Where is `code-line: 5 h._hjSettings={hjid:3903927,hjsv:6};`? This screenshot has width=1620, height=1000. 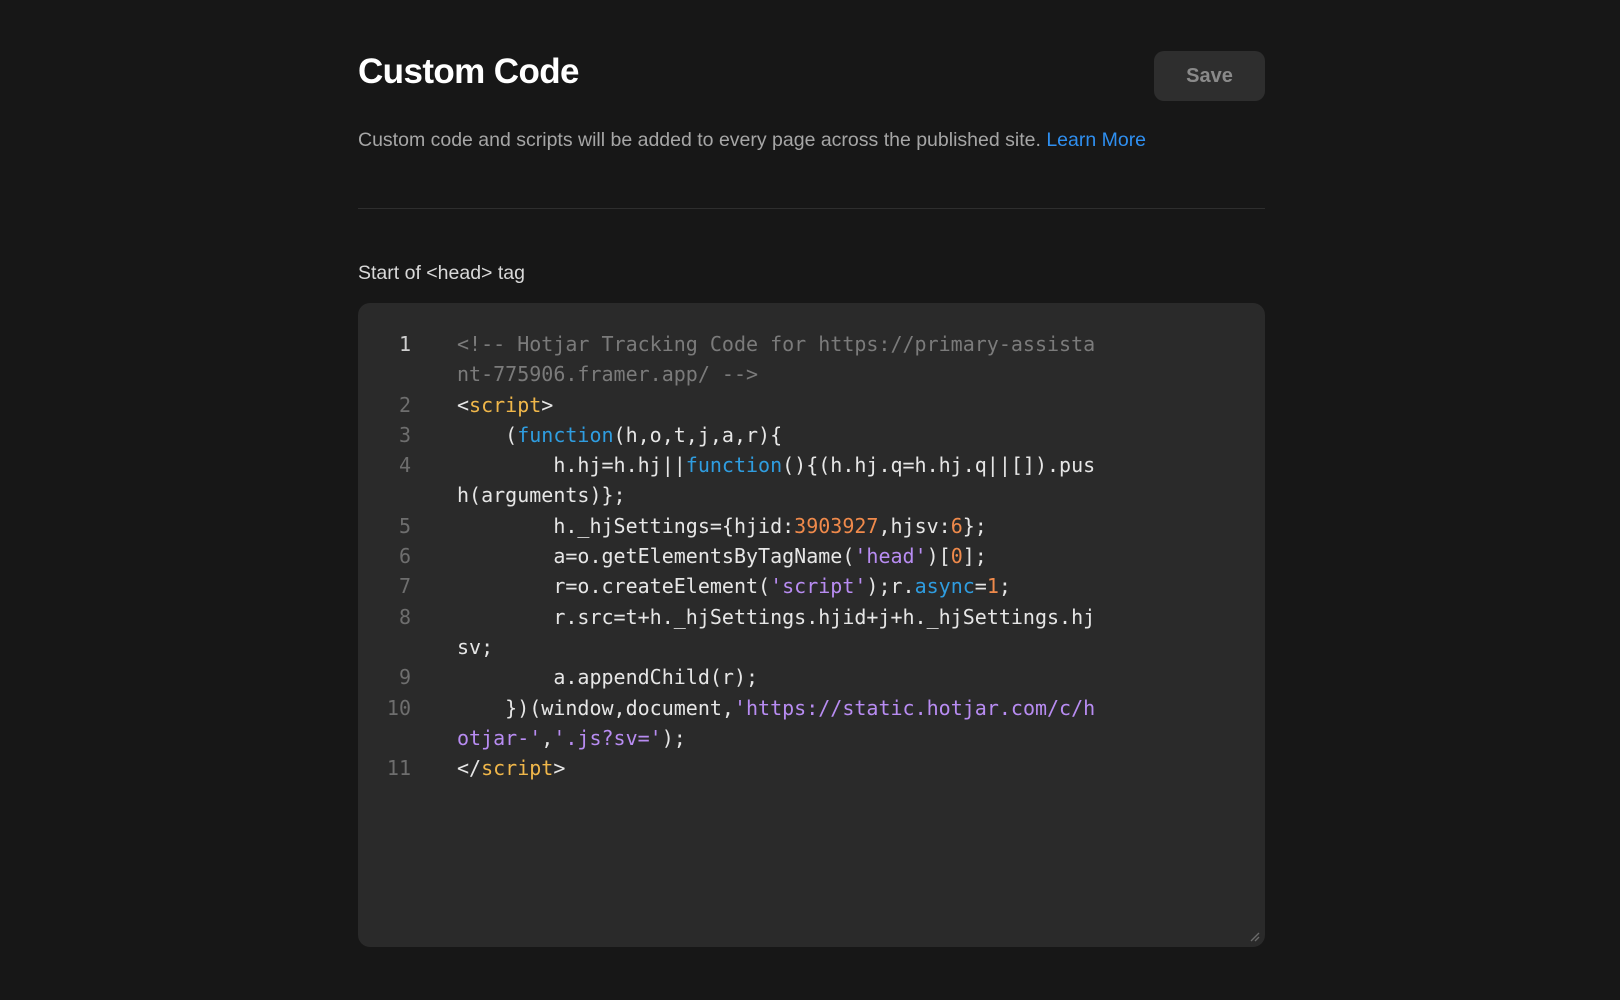 code-line: 5 h._hjSettings={hjid:3903927,hjsv:6}; is located at coordinates (811, 526).